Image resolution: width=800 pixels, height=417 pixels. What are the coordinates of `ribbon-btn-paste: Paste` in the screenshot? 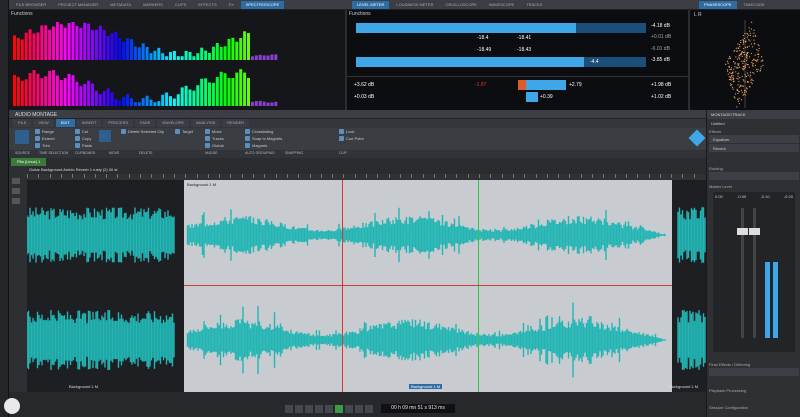 It's located at (83, 145).